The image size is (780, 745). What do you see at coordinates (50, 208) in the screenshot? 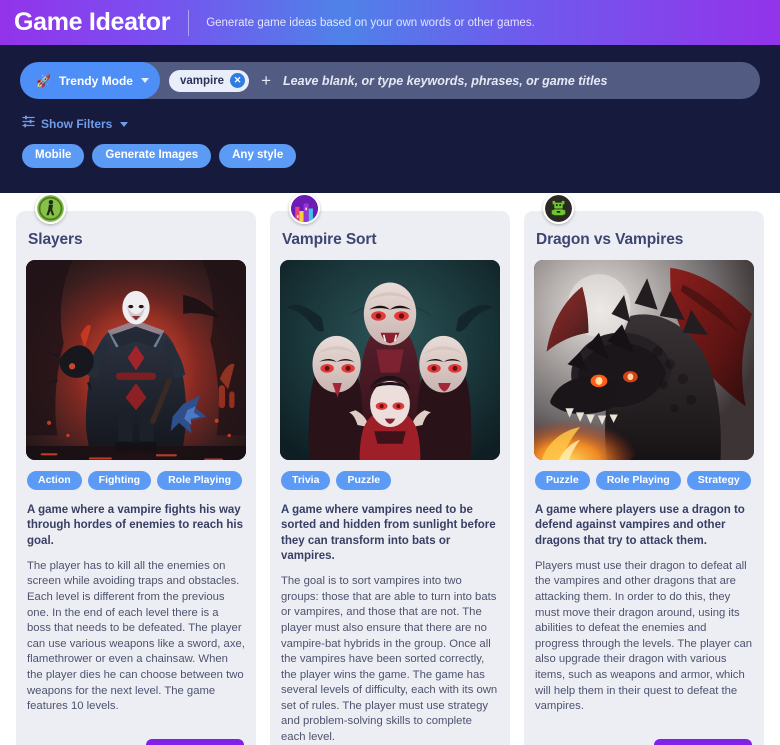
I see `runner-figure-icon` at bounding box center [50, 208].